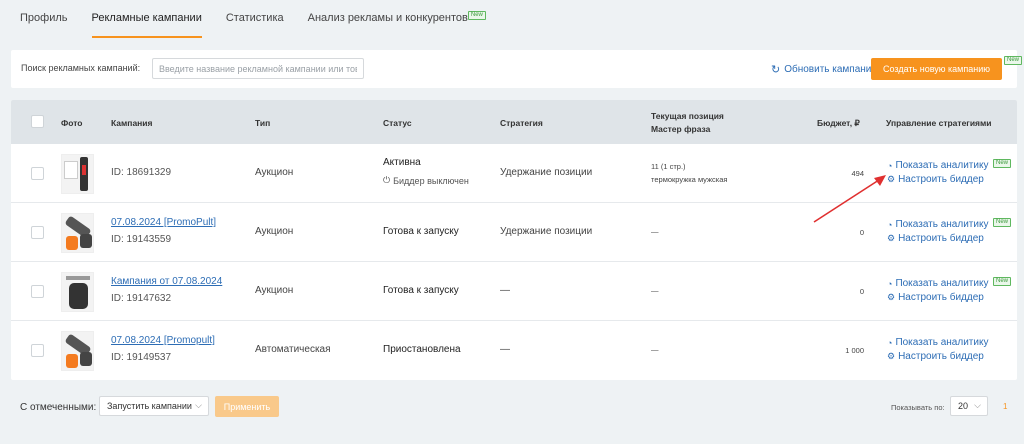  What do you see at coordinates (149, 406) in the screenshot?
I see `bulk-action-value: Запустить кампании` at bounding box center [149, 406].